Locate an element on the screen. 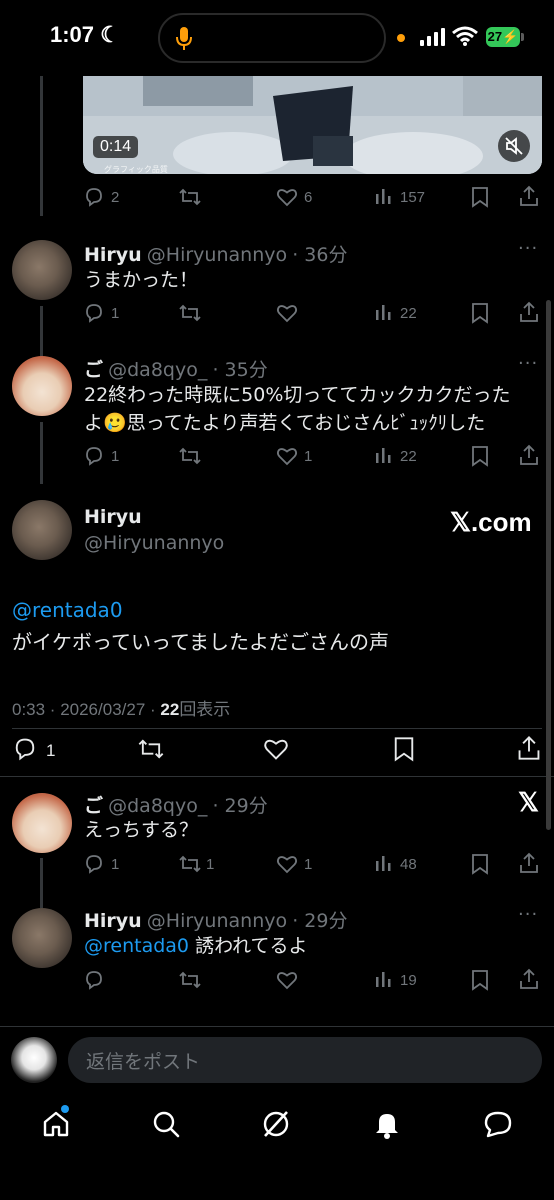 The height and width of the screenshot is (1200, 554). post-text-body: 誘われてるよ is located at coordinates (251, 946).